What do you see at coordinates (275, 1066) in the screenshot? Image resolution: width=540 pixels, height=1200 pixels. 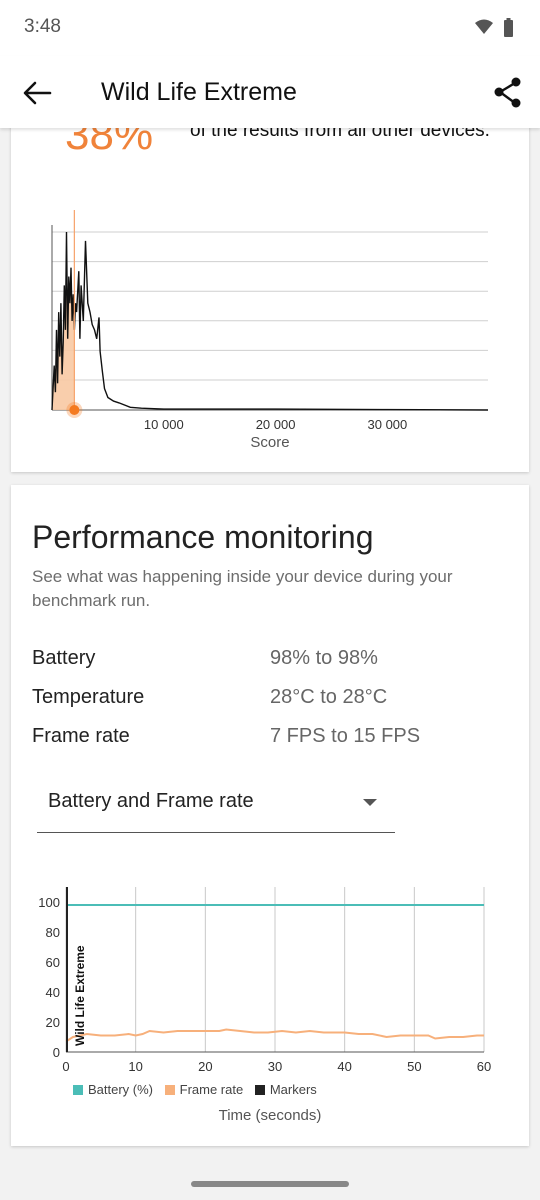 I see `perf-x-tick-label: 30` at bounding box center [275, 1066].